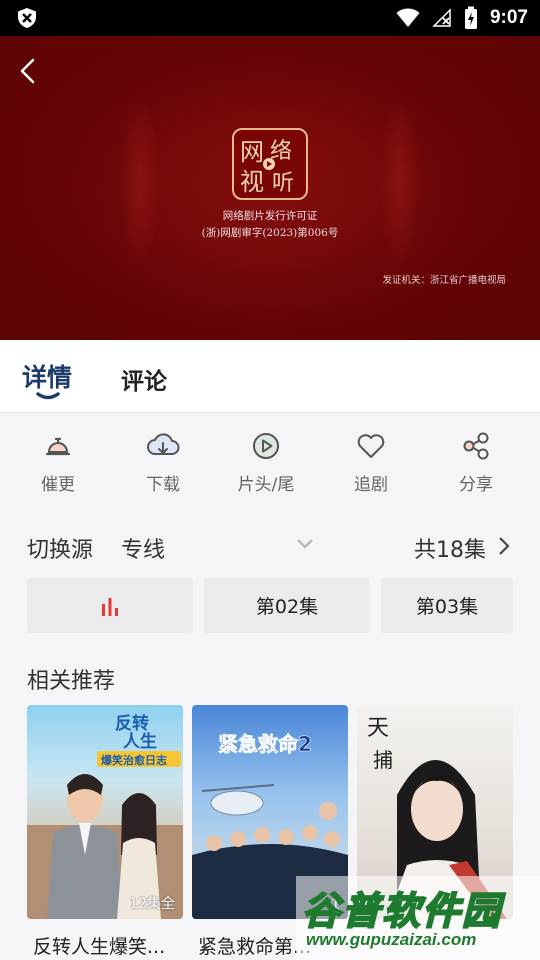 The image size is (540, 960). Describe the element at coordinates (283, 183) in the screenshot. I see `svg-text: 听` at that location.